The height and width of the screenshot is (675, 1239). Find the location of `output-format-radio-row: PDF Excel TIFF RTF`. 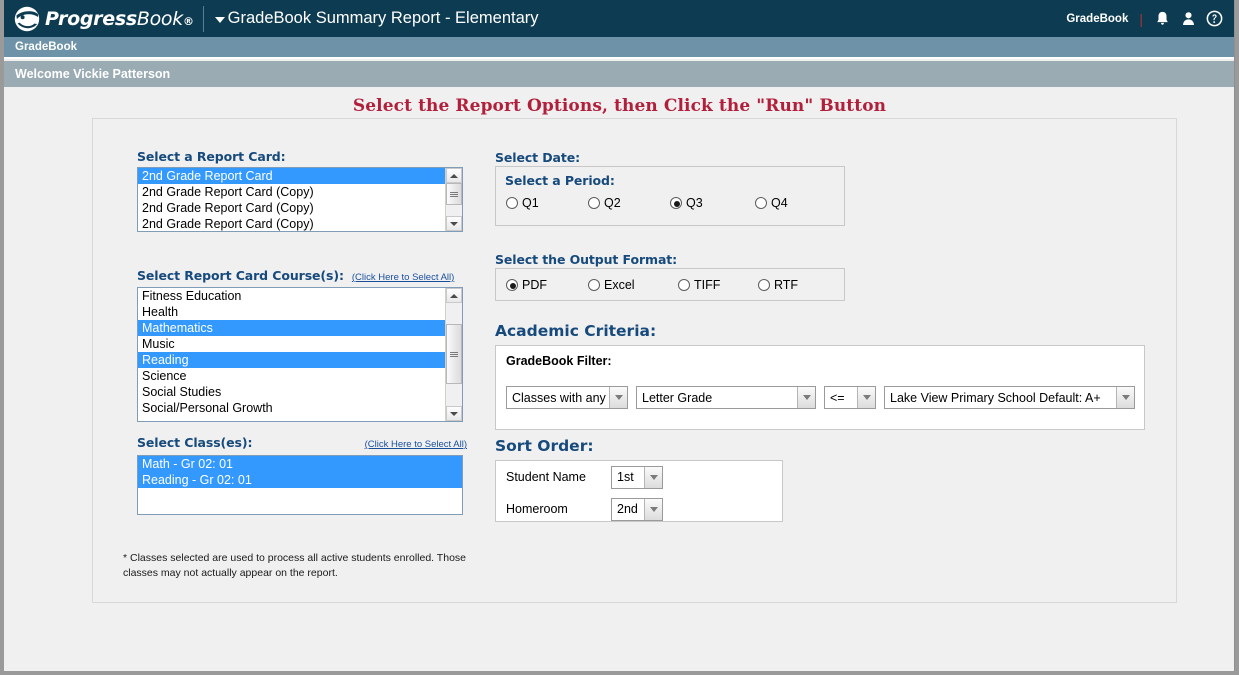

output-format-radio-row: PDF Excel TIFF RTF is located at coordinates (670, 280).